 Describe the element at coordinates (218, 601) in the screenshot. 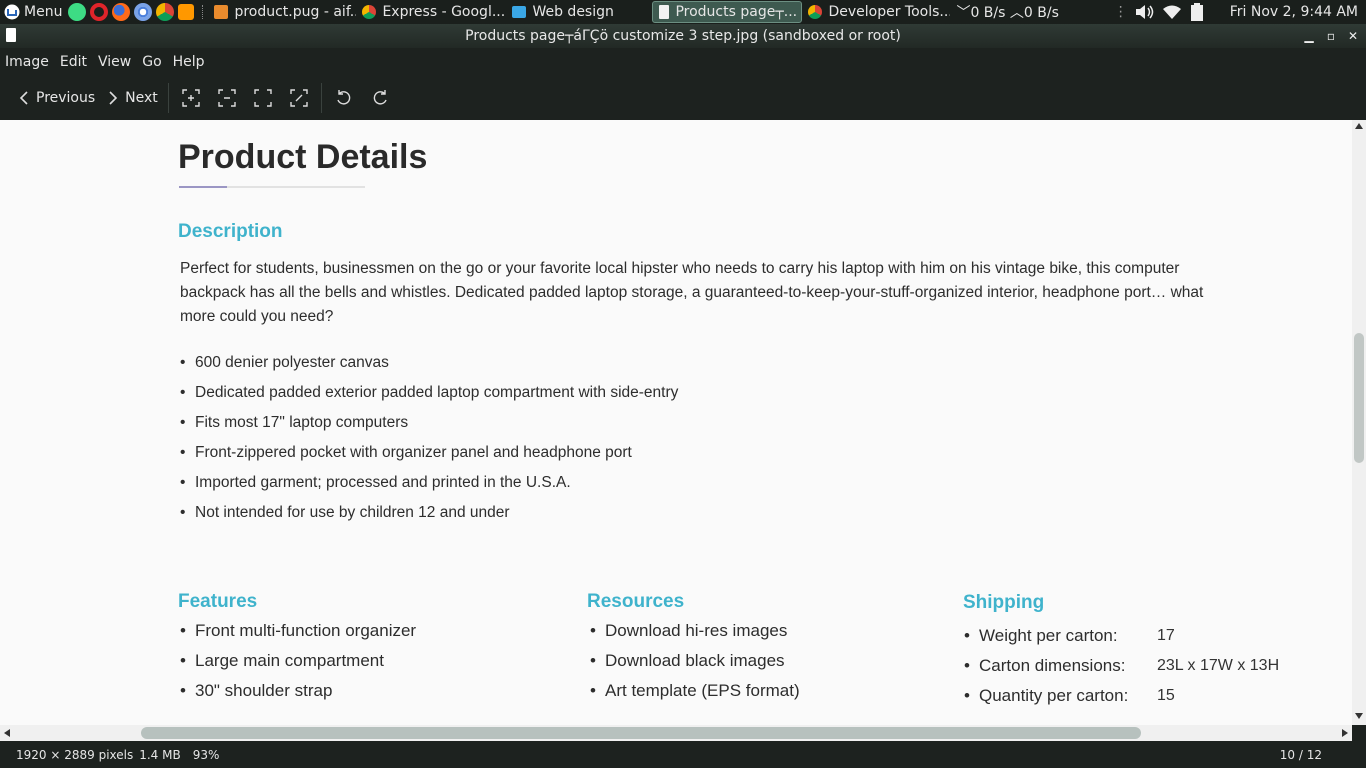

I see `features-heading: Features` at that location.